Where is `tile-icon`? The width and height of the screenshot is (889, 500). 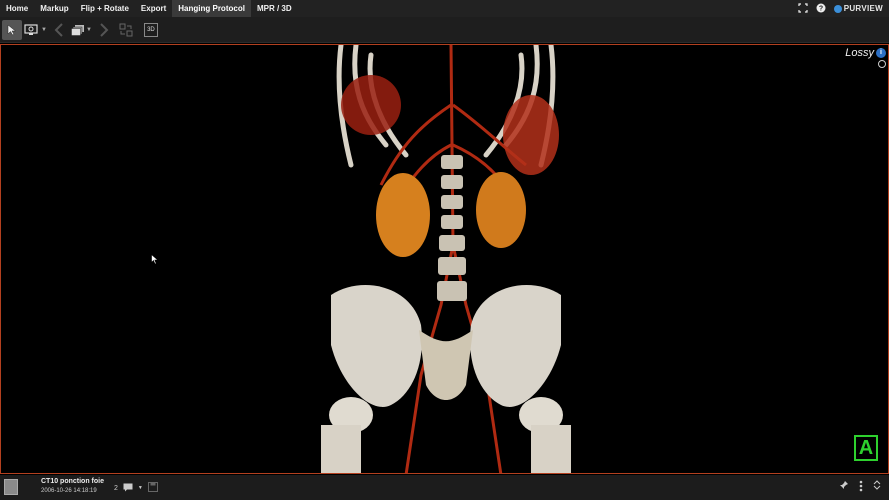 tile-icon is located at coordinates (126, 29).